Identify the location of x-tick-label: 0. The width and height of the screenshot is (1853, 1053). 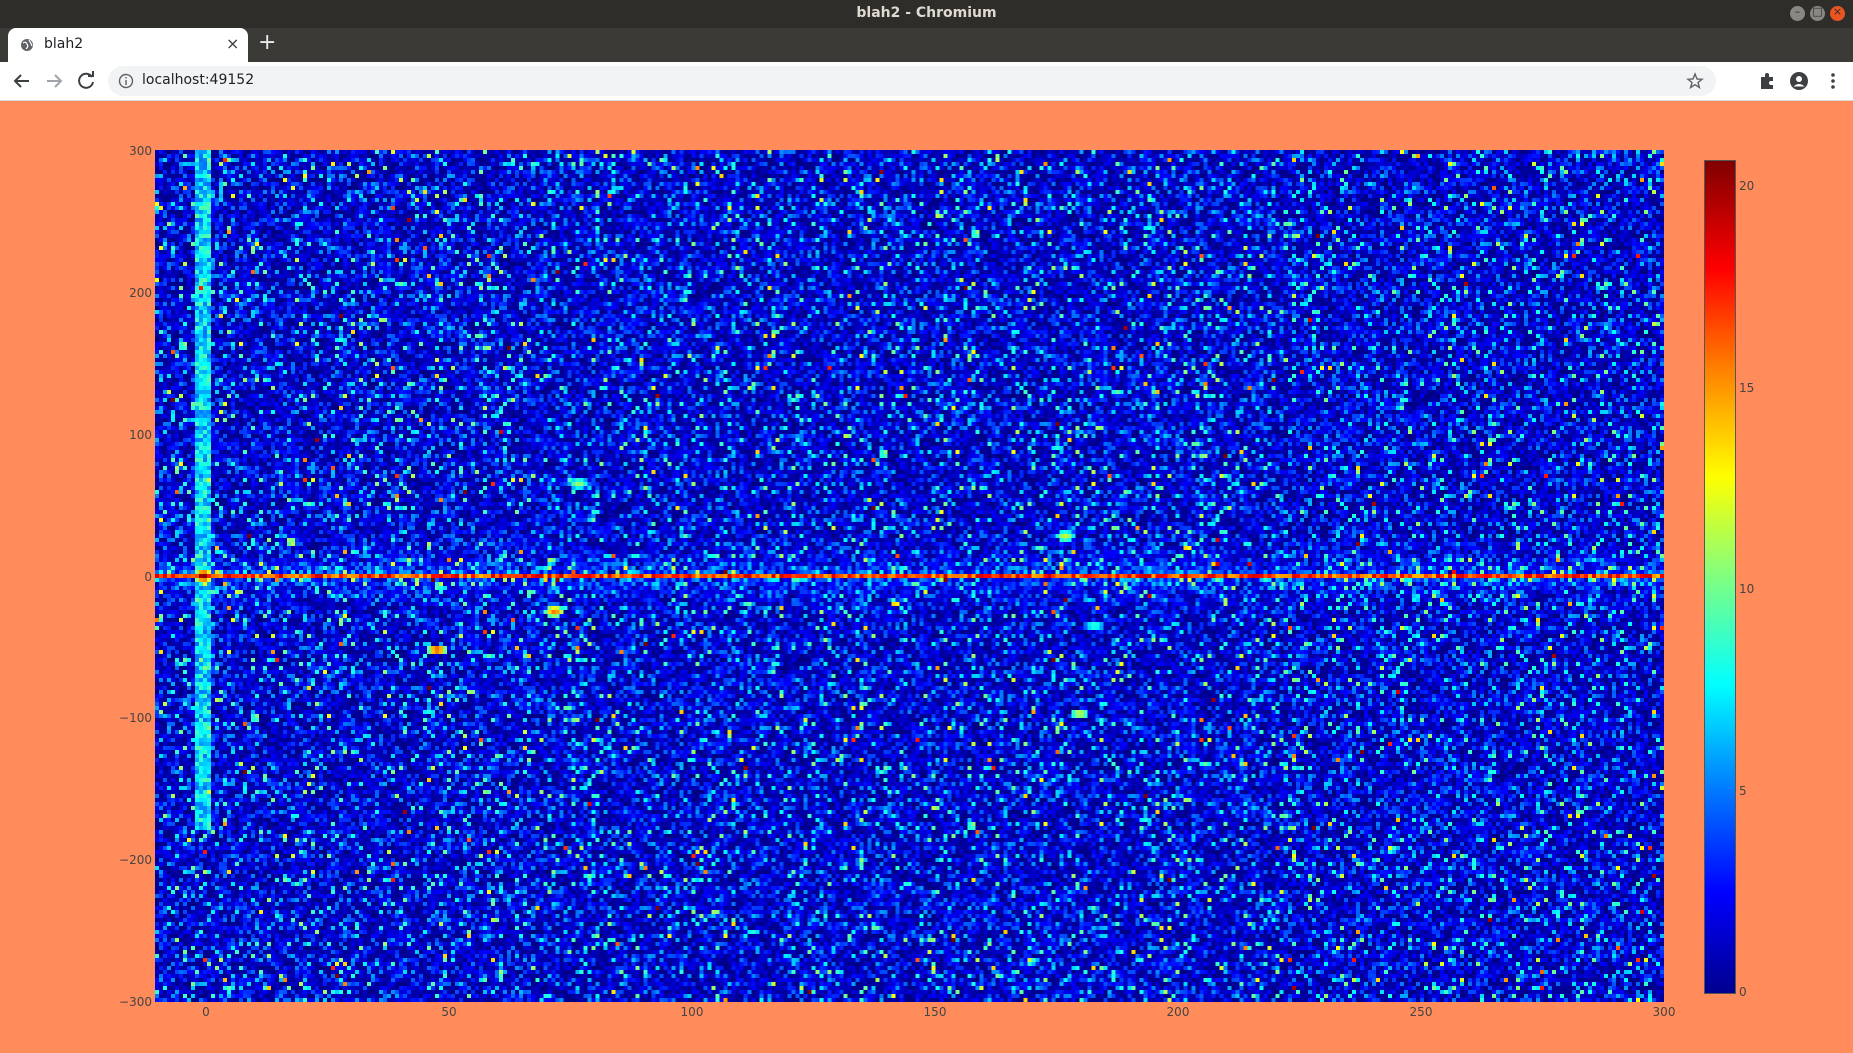
(206, 1012).